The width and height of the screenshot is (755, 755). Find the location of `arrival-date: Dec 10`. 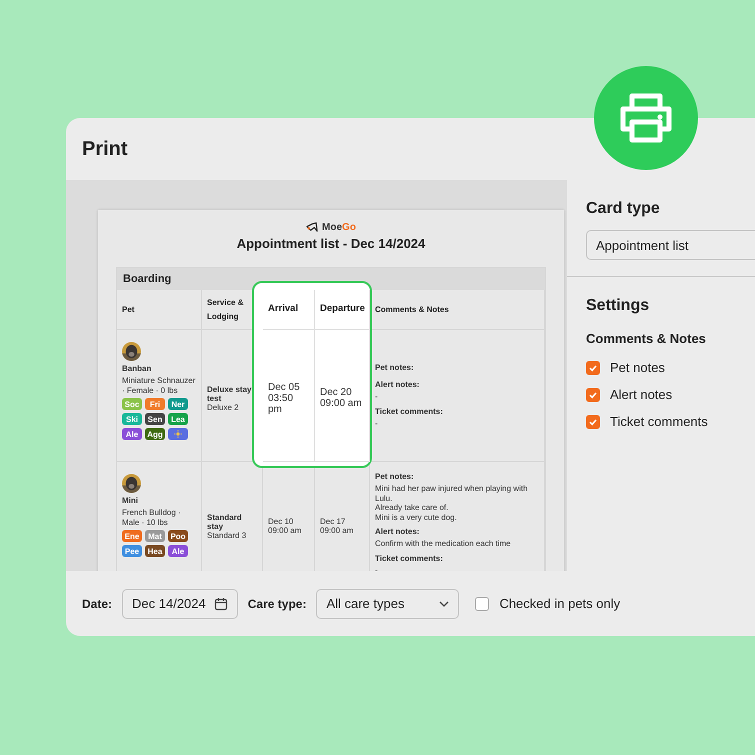

arrival-date: Dec 10 is located at coordinates (281, 521).